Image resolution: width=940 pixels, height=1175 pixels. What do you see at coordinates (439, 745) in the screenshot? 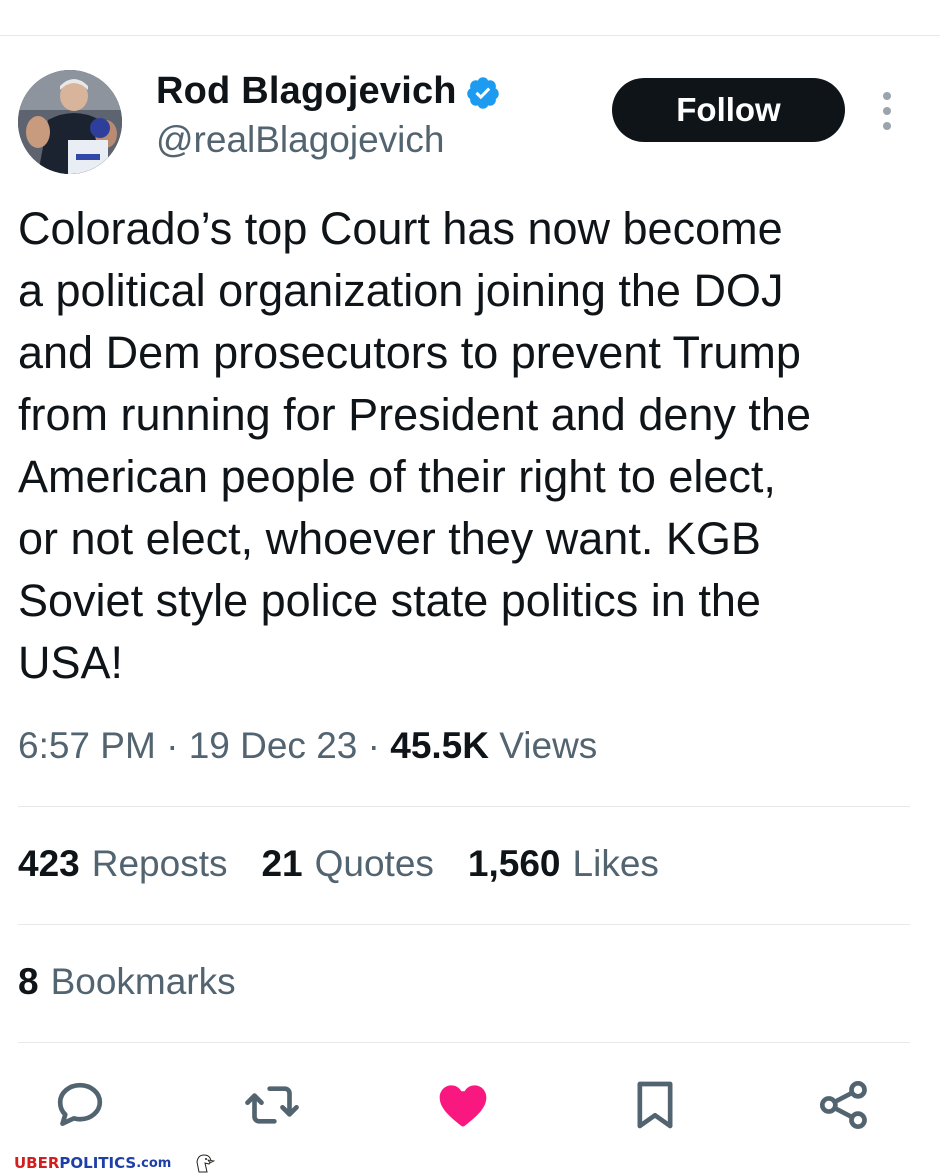
I see `views-count: 45.5K` at bounding box center [439, 745].